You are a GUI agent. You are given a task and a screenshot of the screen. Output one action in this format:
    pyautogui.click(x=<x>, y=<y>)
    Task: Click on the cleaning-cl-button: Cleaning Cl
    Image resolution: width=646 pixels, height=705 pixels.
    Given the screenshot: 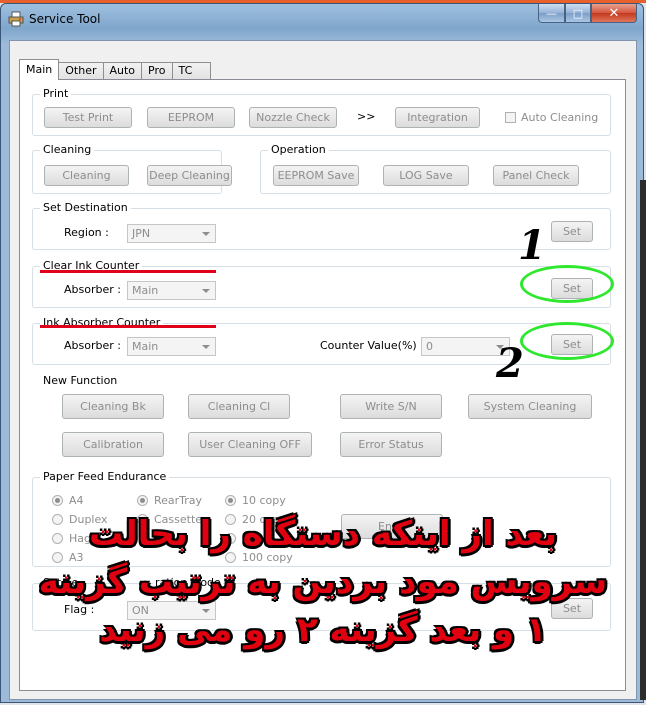 What is the action you would take?
    pyautogui.click(x=239, y=406)
    